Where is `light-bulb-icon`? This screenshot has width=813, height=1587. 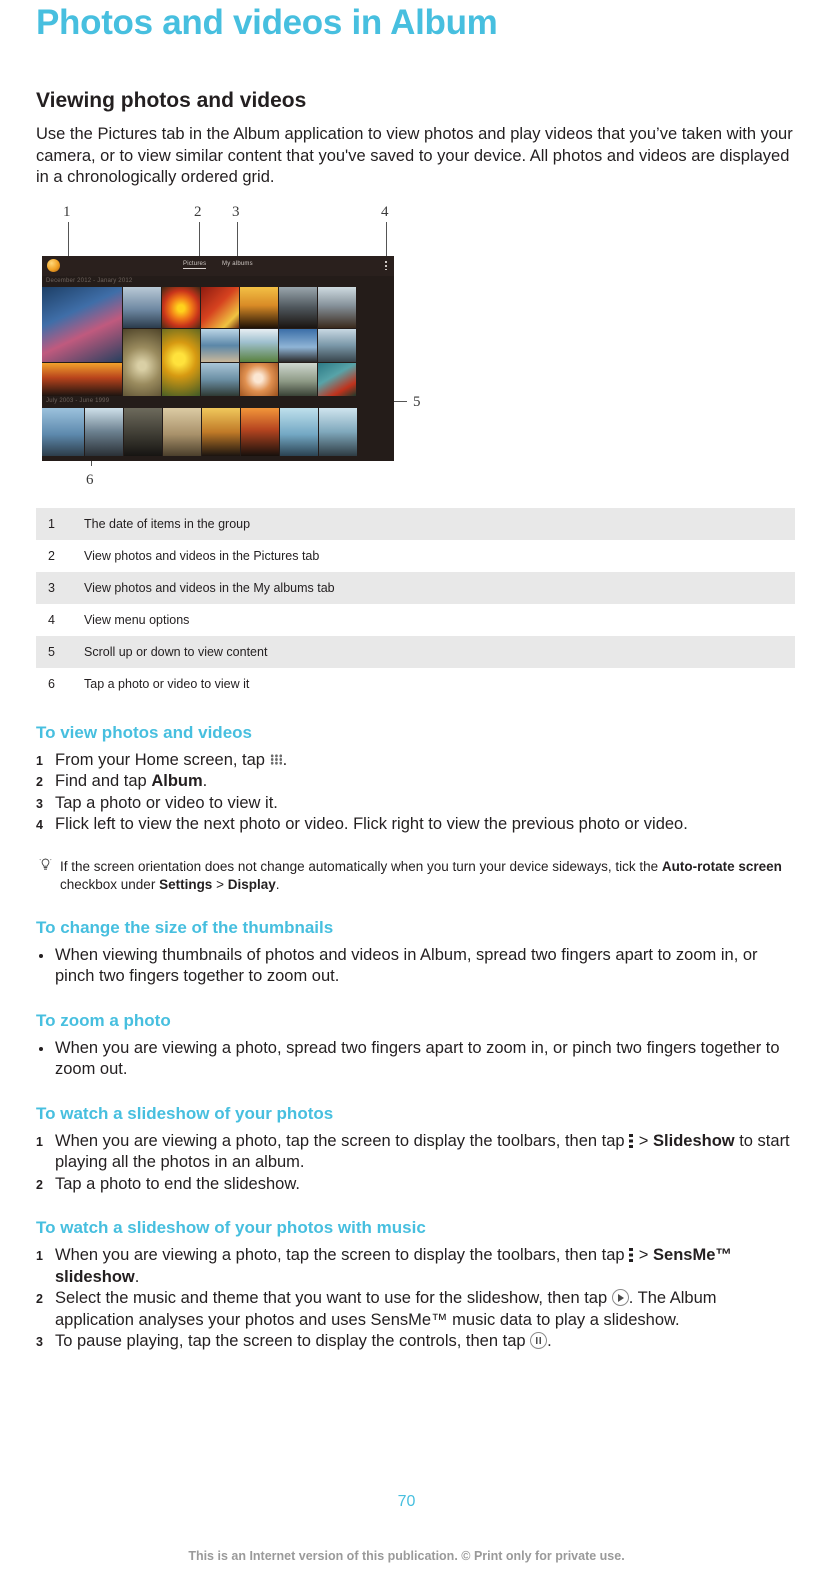 light-bulb-icon is located at coordinates (45, 863).